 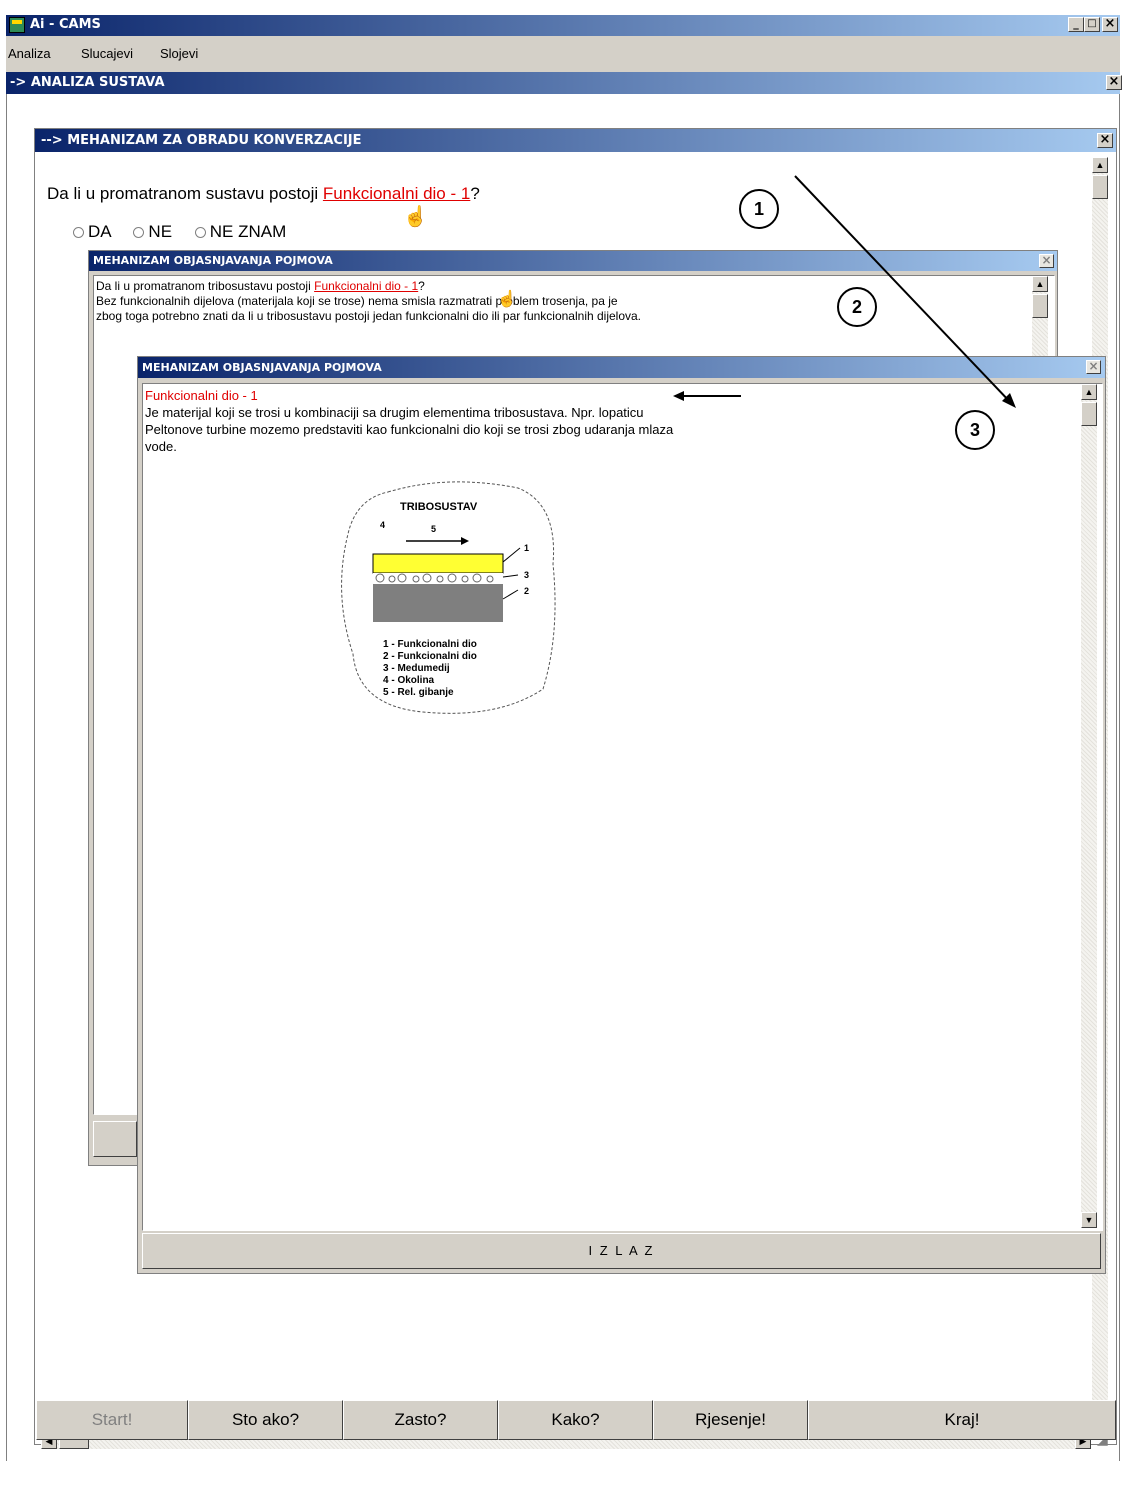 What do you see at coordinates (975, 430) in the screenshot?
I see `callout-3: 3` at bounding box center [975, 430].